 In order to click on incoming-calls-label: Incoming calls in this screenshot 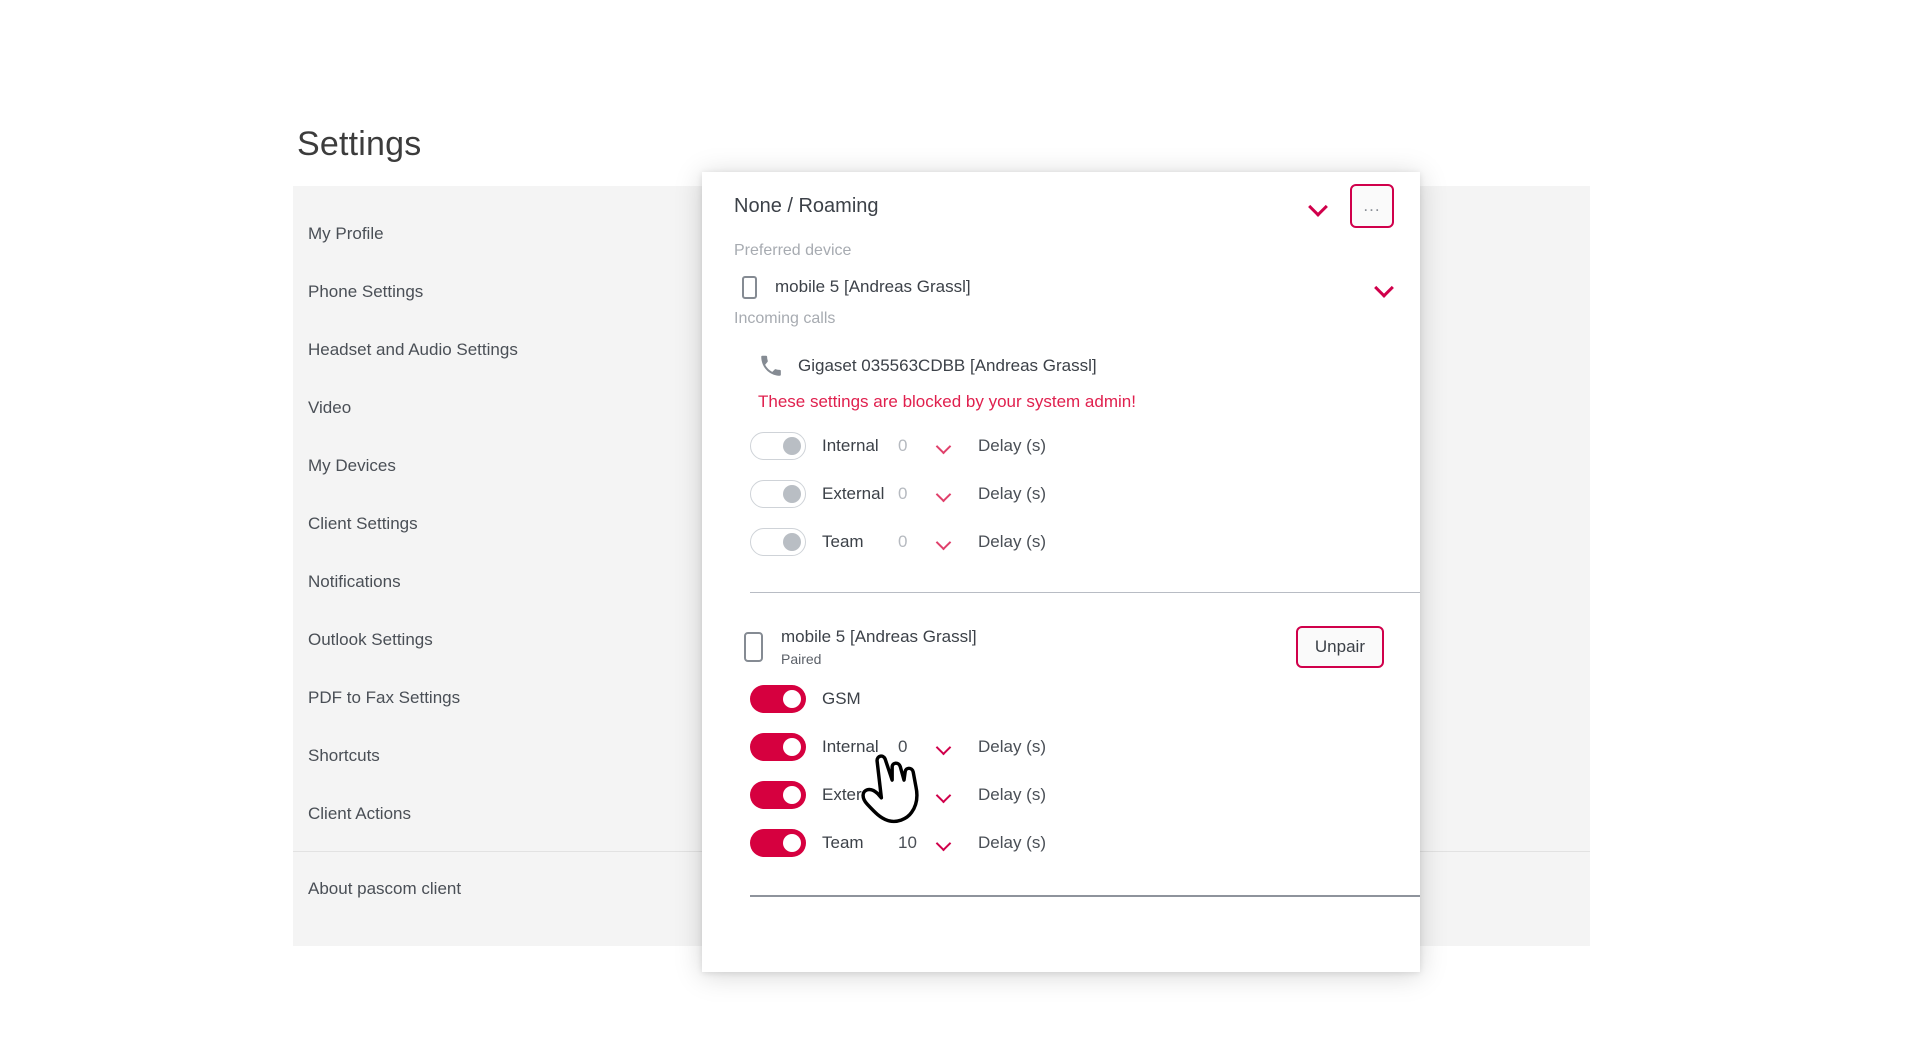, I will do `click(785, 318)`.